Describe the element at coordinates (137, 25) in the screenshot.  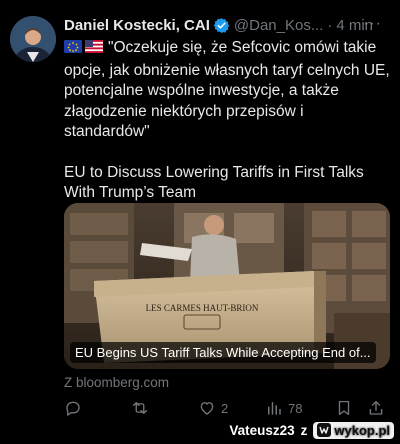
I see `author-name: Daniel Kostecki, CAI` at that location.